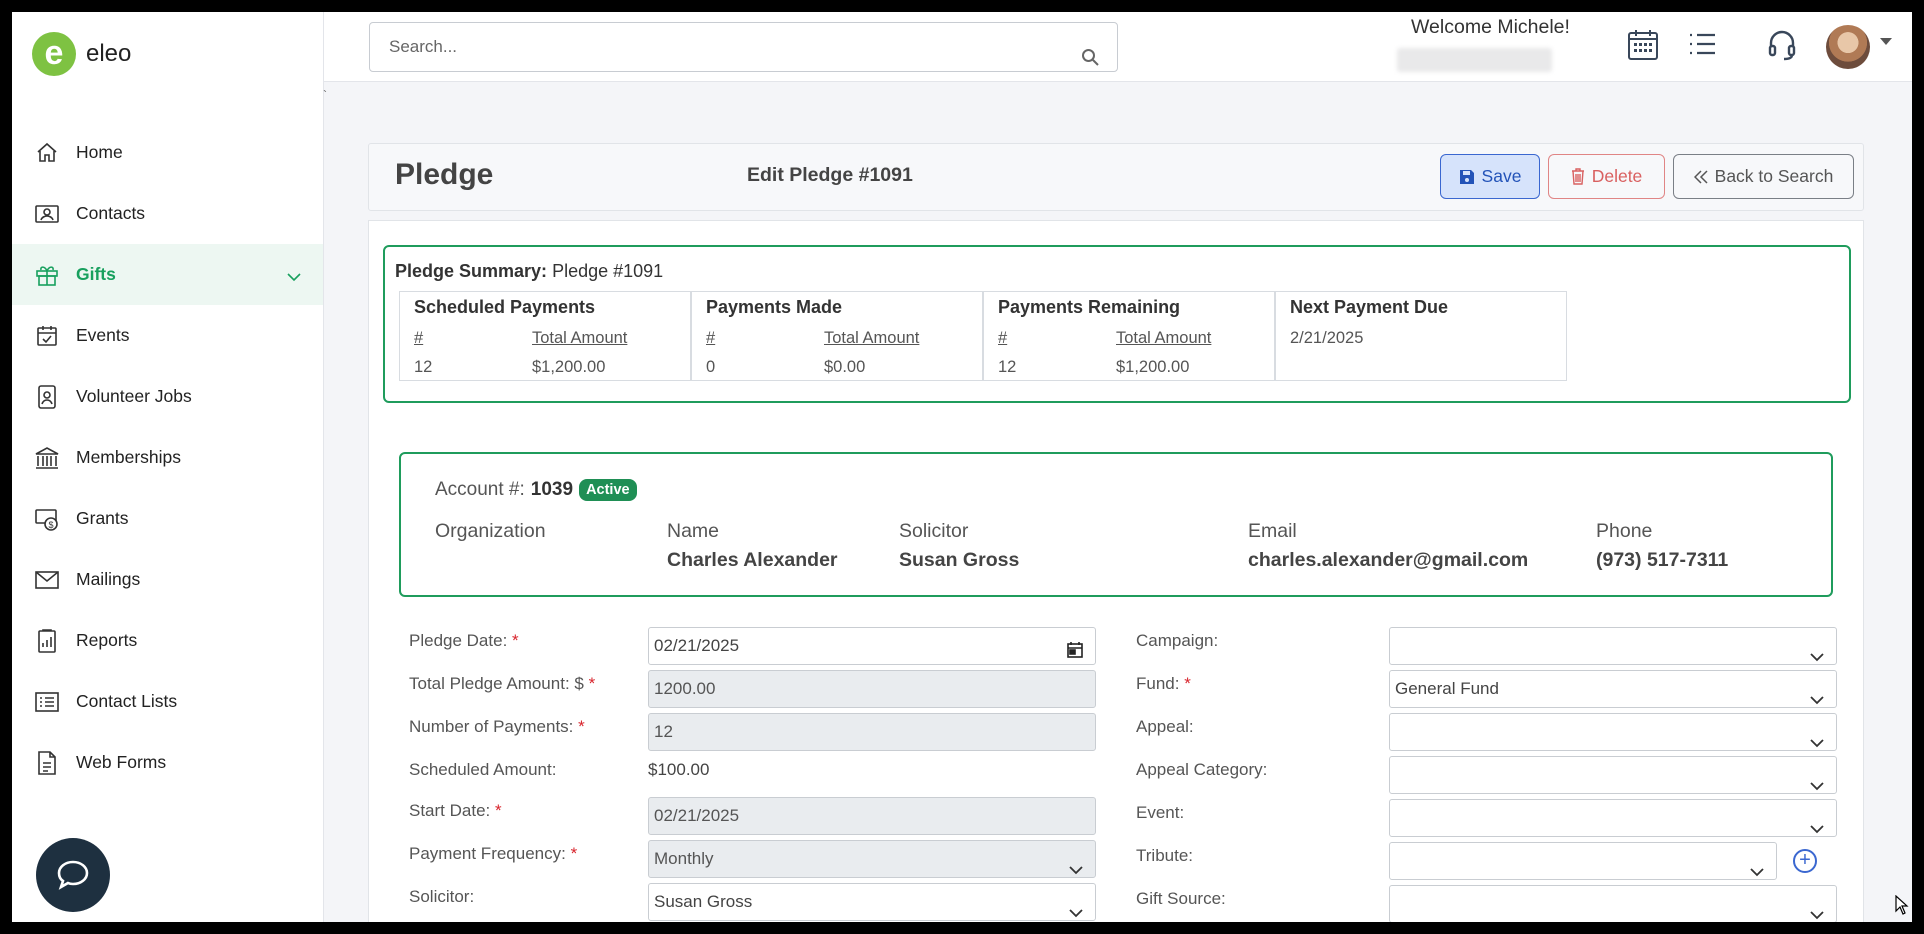 This screenshot has width=1924, height=934. I want to click on summary-label: Pledge Summary:, so click(471, 271).